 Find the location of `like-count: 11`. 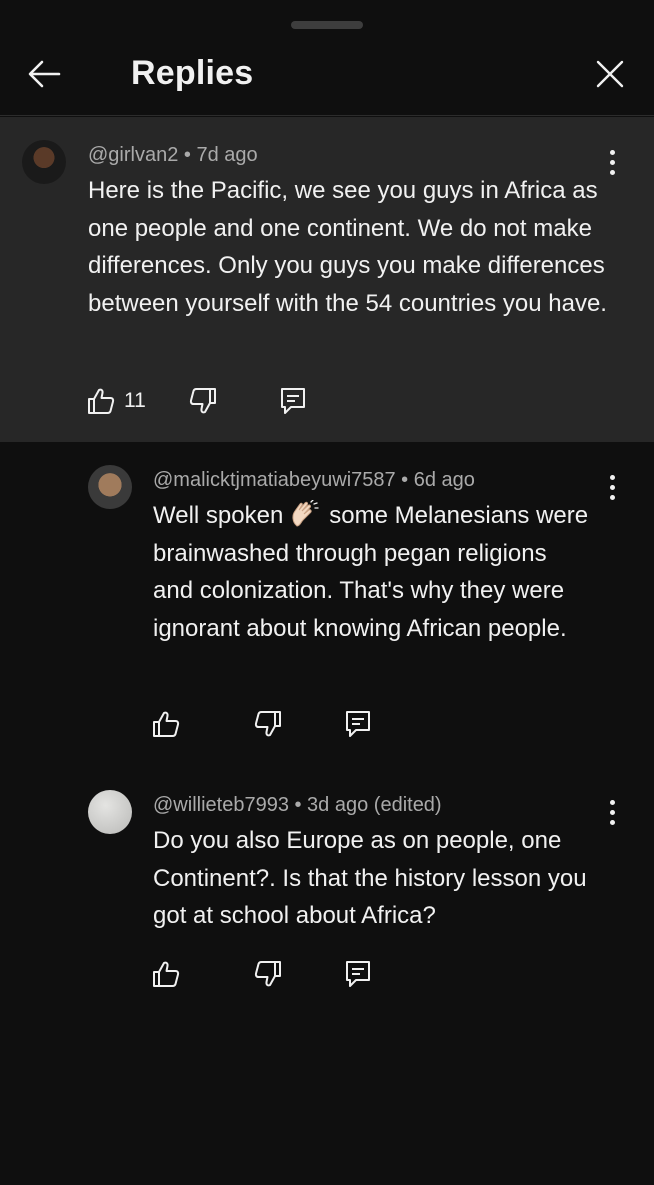

like-count: 11 is located at coordinates (135, 400).